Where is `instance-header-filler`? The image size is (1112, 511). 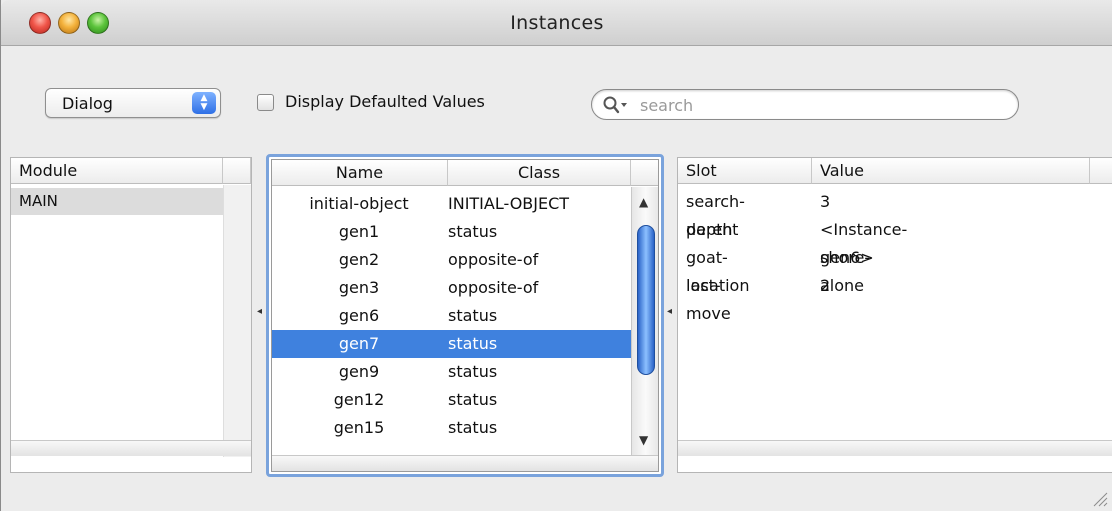 instance-header-filler is located at coordinates (644, 173).